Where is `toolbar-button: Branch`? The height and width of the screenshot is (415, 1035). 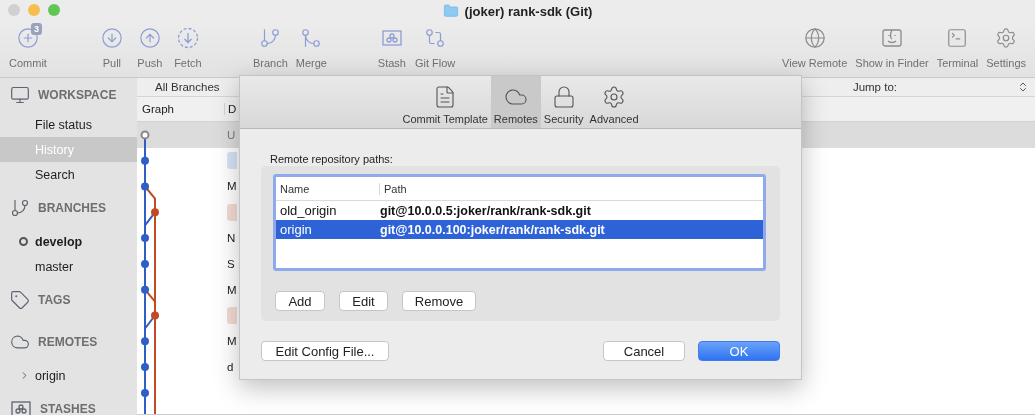
toolbar-button: Branch is located at coordinates (270, 48).